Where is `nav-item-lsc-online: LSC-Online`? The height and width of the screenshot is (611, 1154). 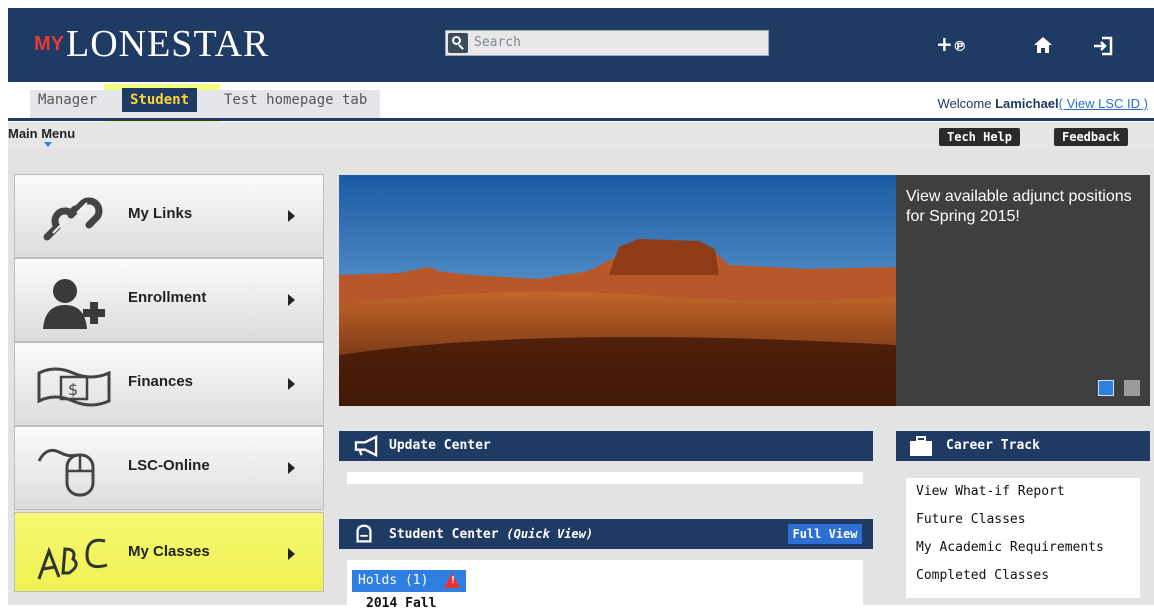 nav-item-lsc-online: LSC-Online is located at coordinates (169, 468).